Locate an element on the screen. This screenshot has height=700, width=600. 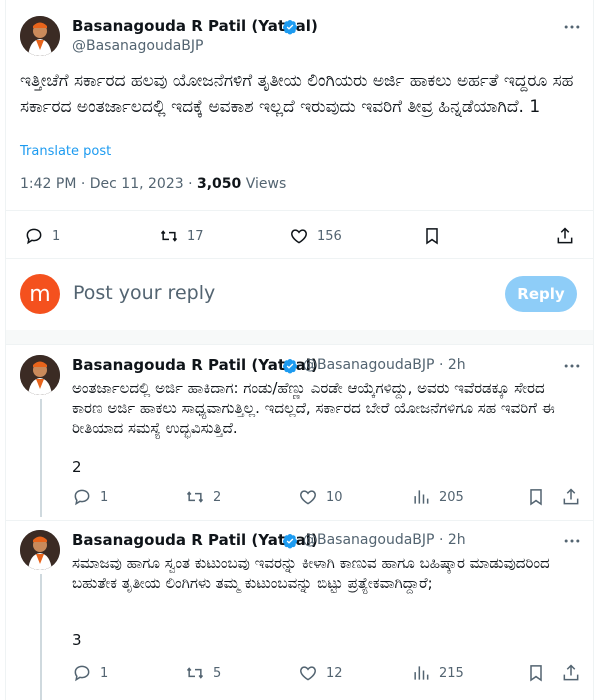
author-avatar is located at coordinates (40, 36).